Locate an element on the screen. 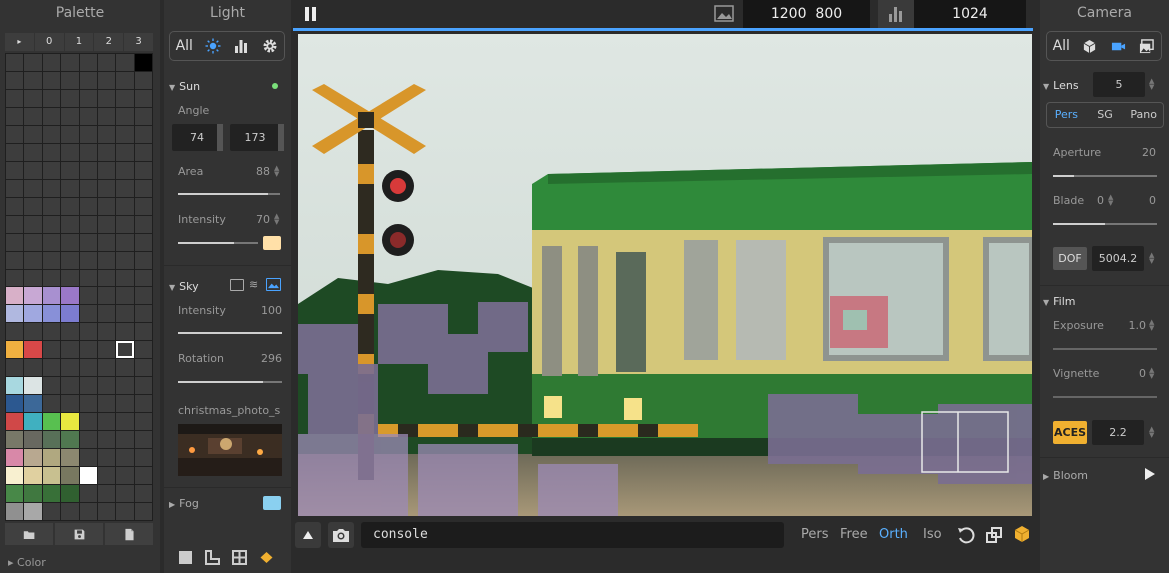  sun-section-toggle: ▼ Sun is located at coordinates (184, 86).